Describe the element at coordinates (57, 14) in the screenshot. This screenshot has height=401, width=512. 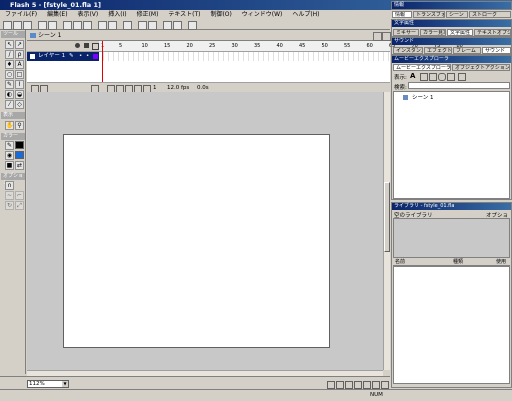
I see `menu-edit: 編集(E)` at that location.